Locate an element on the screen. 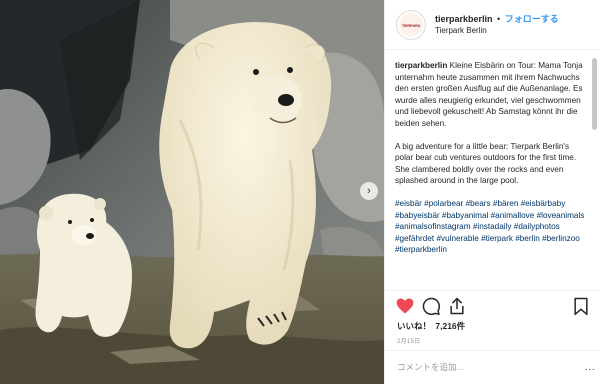  post-date: 2月15日 is located at coordinates (409, 342).